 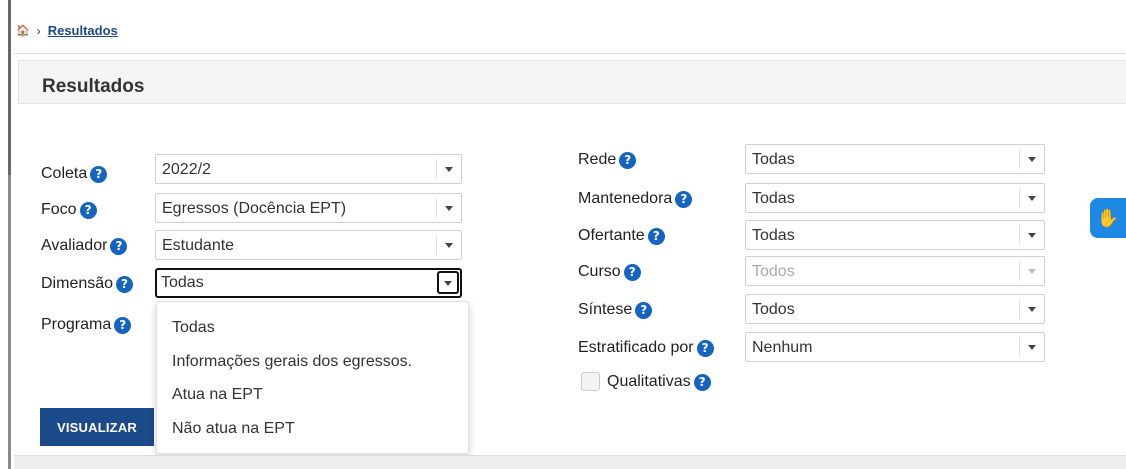 What do you see at coordinates (9, 87) in the screenshot?
I see `page-scrollbar-thumb` at bounding box center [9, 87].